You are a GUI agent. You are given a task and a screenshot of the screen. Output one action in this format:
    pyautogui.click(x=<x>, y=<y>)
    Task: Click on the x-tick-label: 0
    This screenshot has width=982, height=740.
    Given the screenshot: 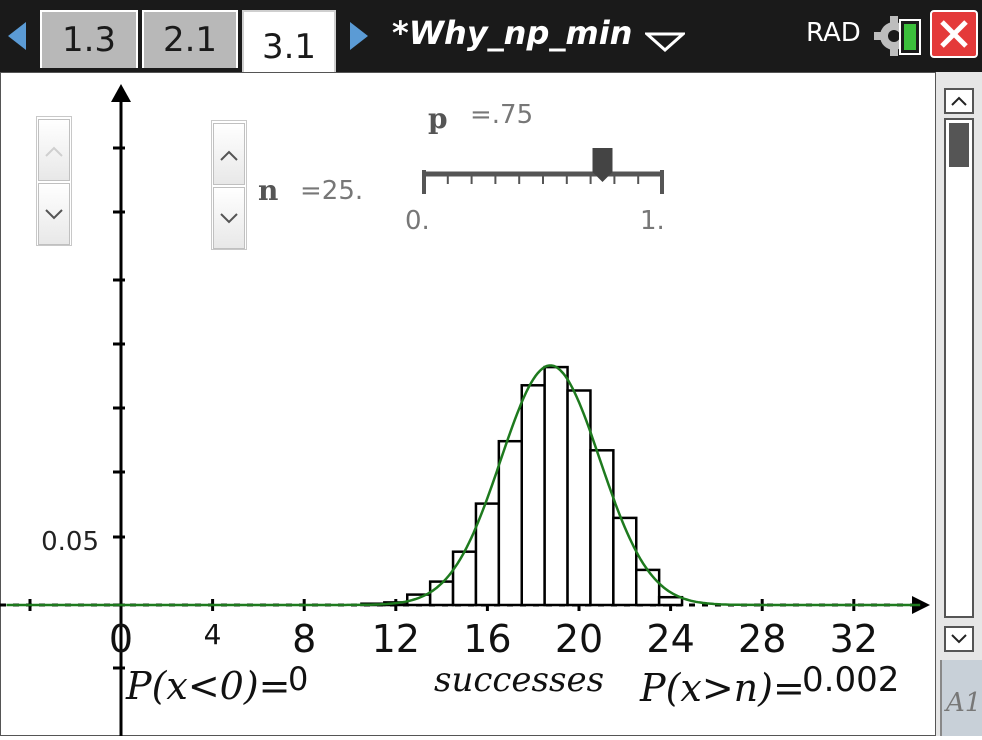 What is the action you would take?
    pyautogui.click(x=121, y=639)
    